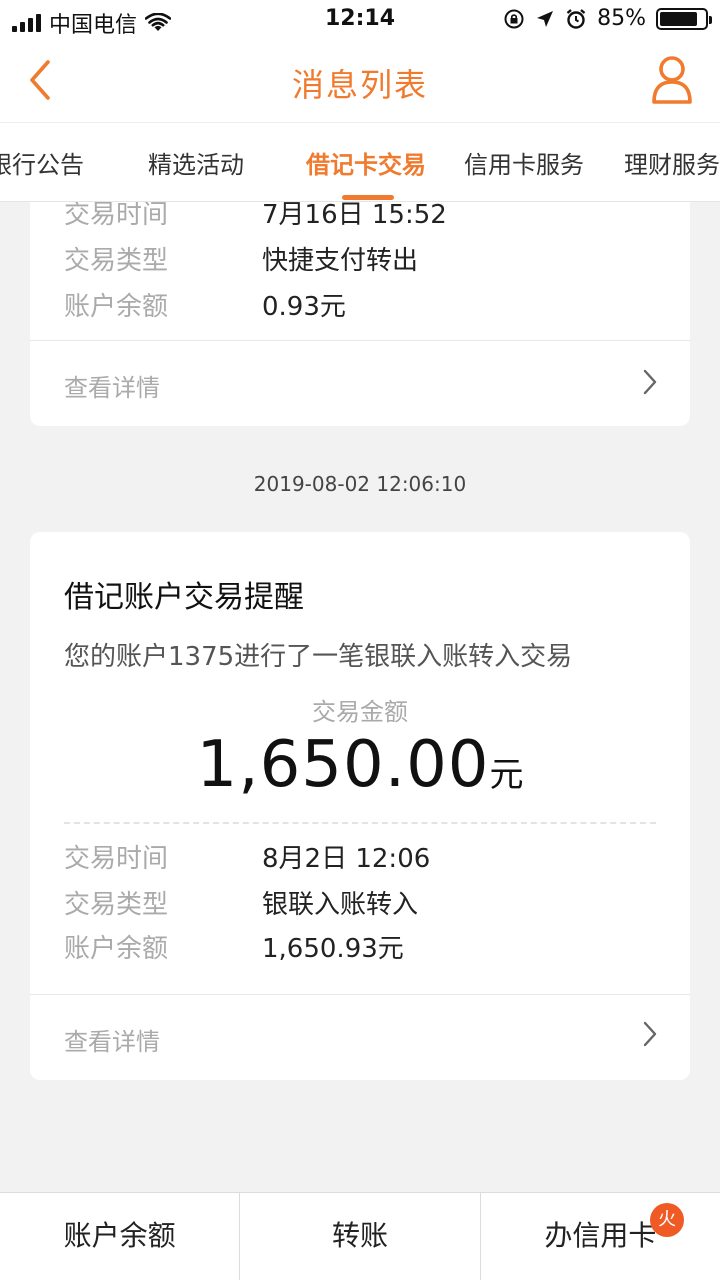  I want to click on row-value: 1,650.93元, so click(333, 949).